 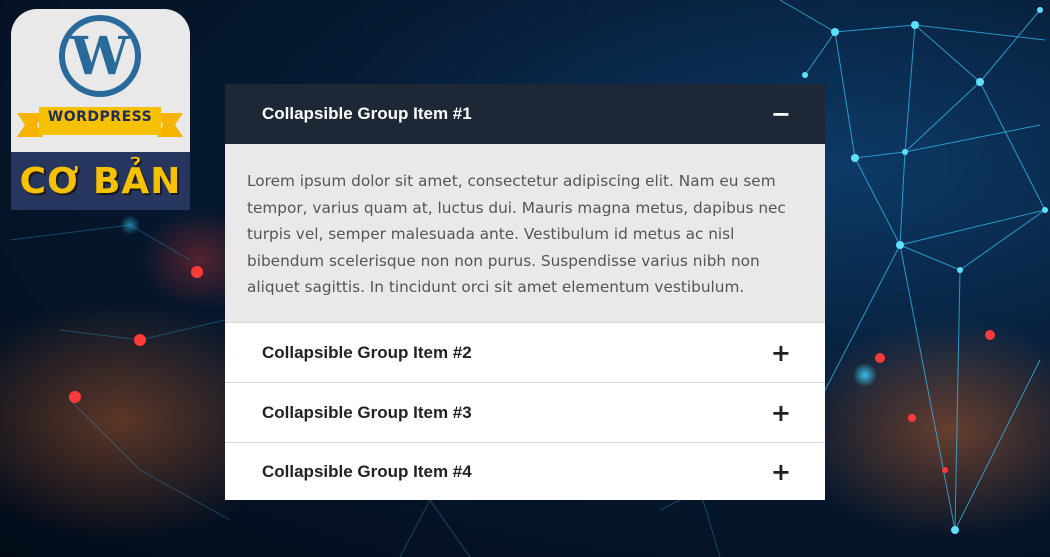 I want to click on wordpress-co-ban-logo: W WORDPRESS CƠ BẢN, so click(x=100, y=109).